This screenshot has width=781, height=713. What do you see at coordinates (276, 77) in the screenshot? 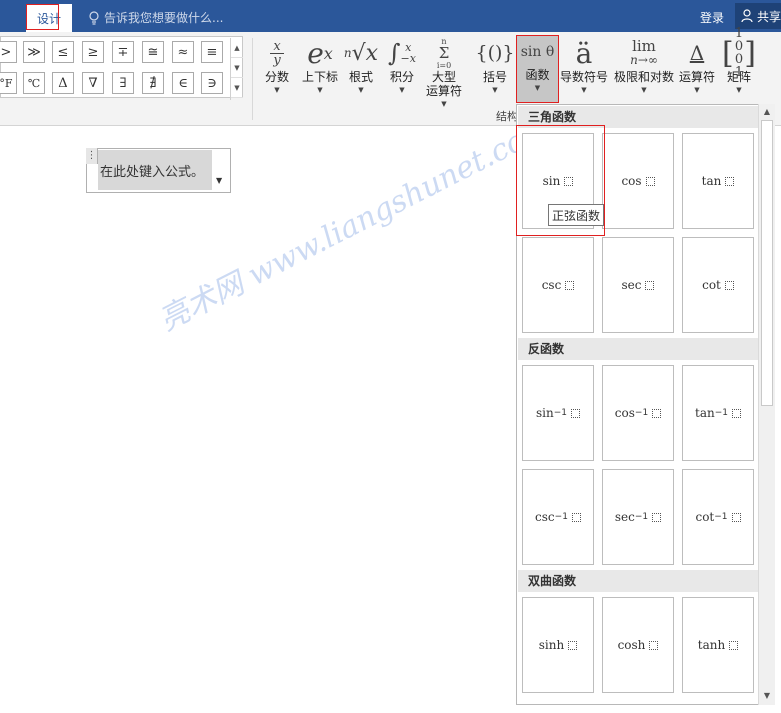
I see `fraction-label: 分数` at bounding box center [276, 77].